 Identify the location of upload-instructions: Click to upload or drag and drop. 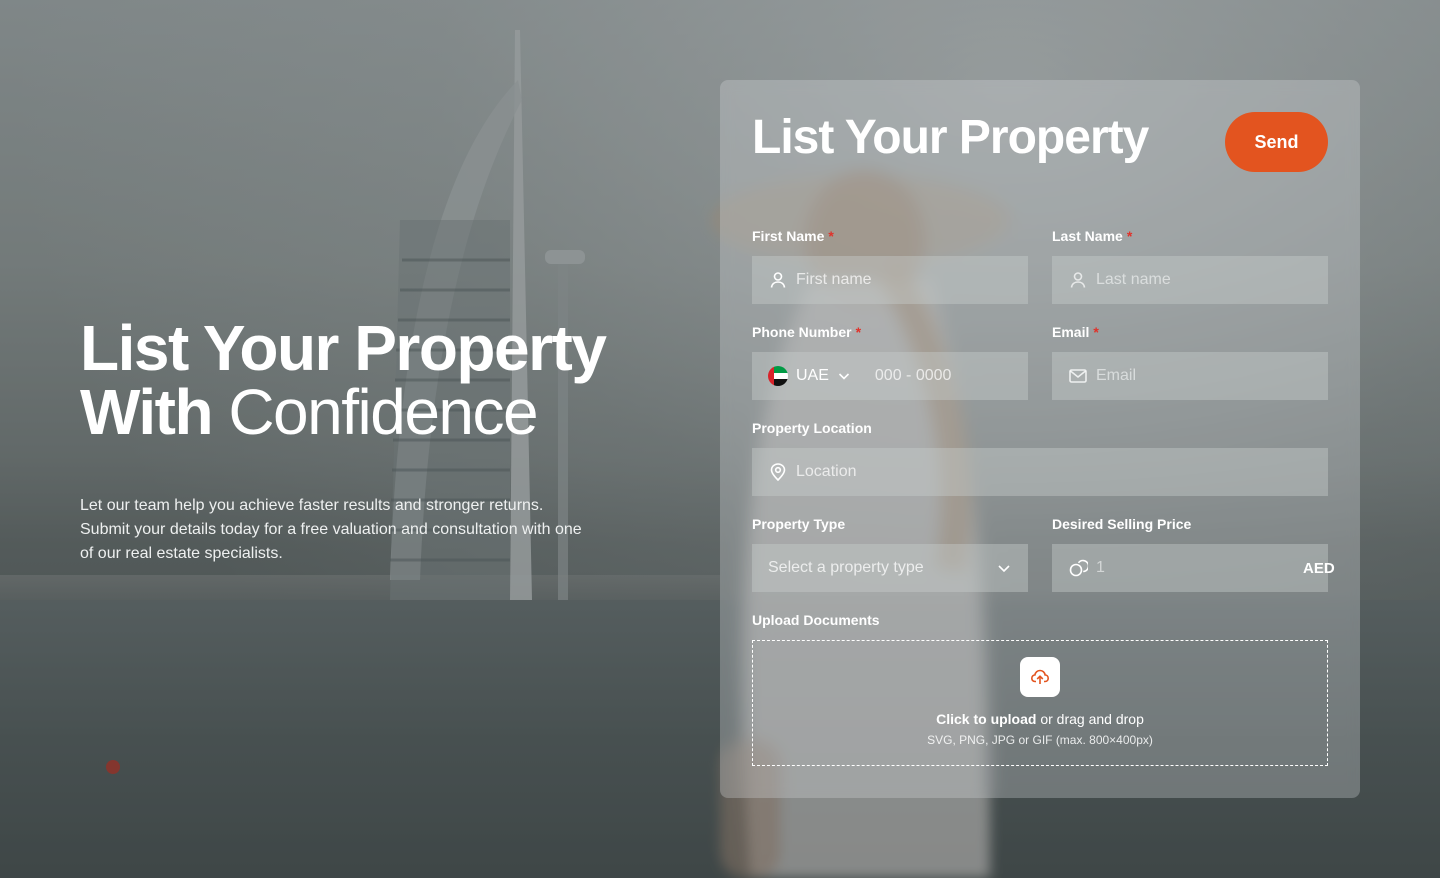
(1040, 719).